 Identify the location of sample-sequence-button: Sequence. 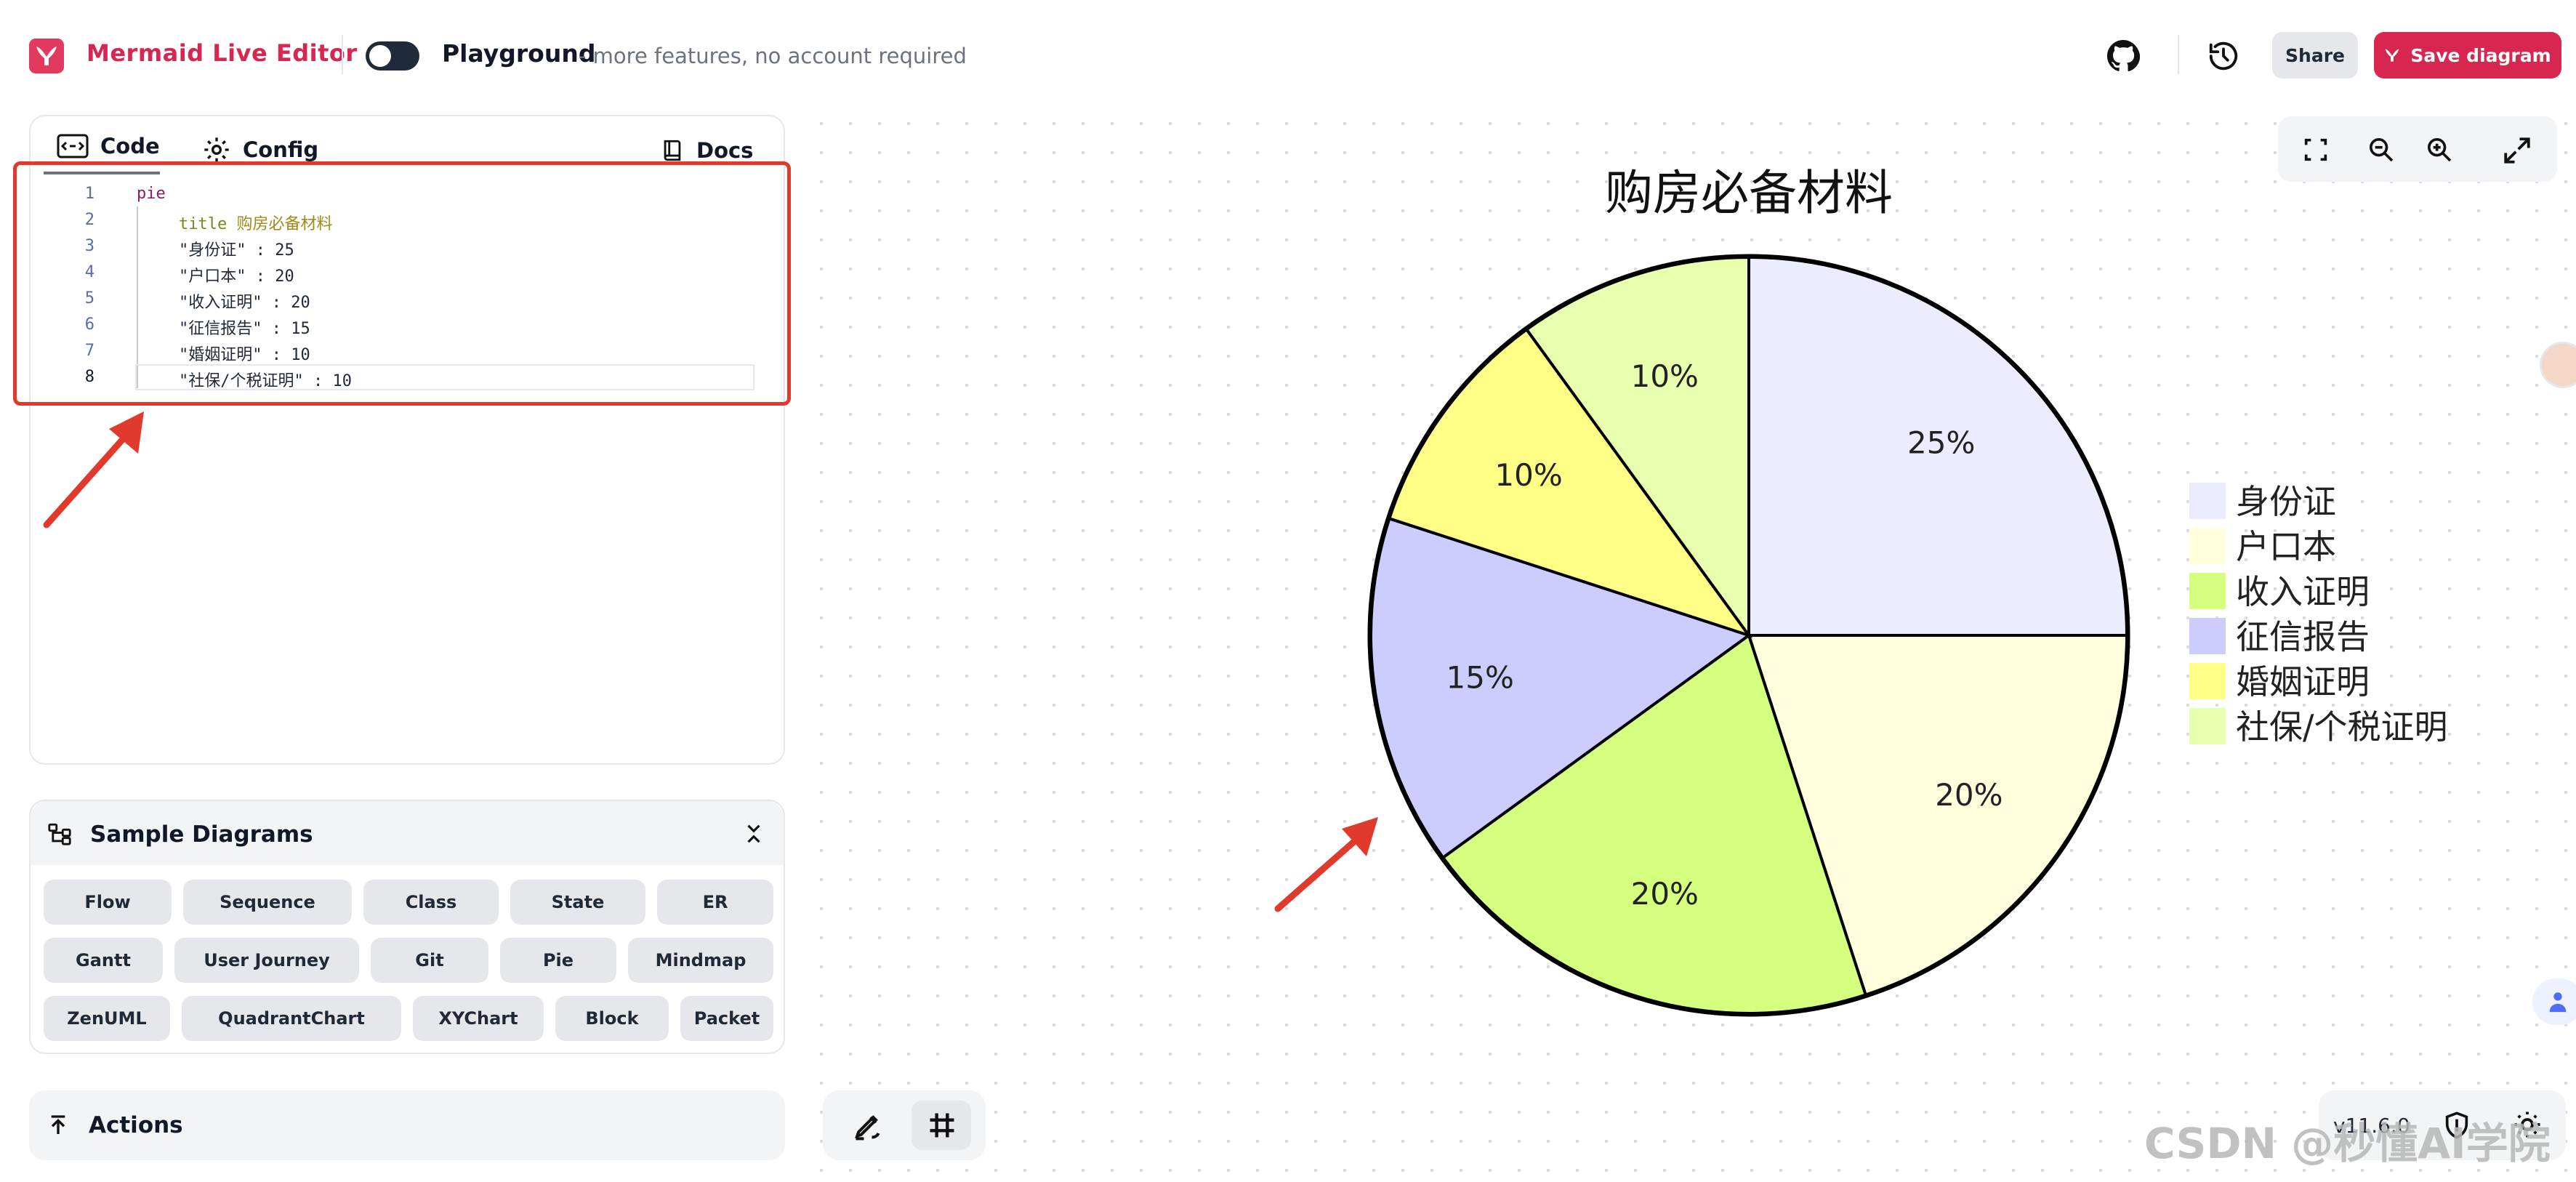
(267, 903).